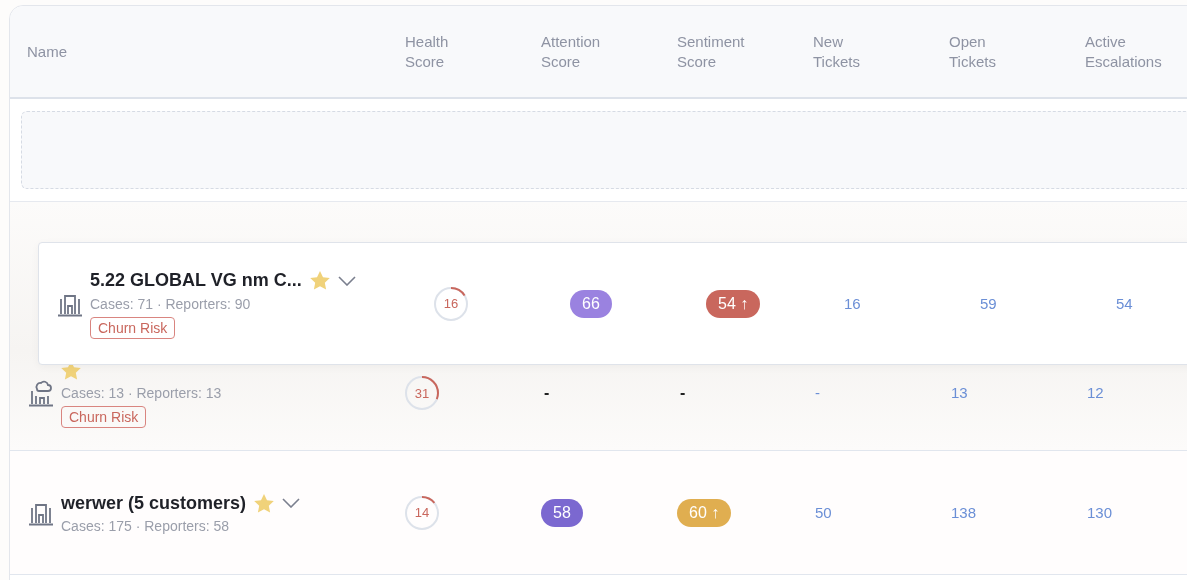  I want to click on case-counts: Cases: 175 · Reporters: 58, so click(146, 526).